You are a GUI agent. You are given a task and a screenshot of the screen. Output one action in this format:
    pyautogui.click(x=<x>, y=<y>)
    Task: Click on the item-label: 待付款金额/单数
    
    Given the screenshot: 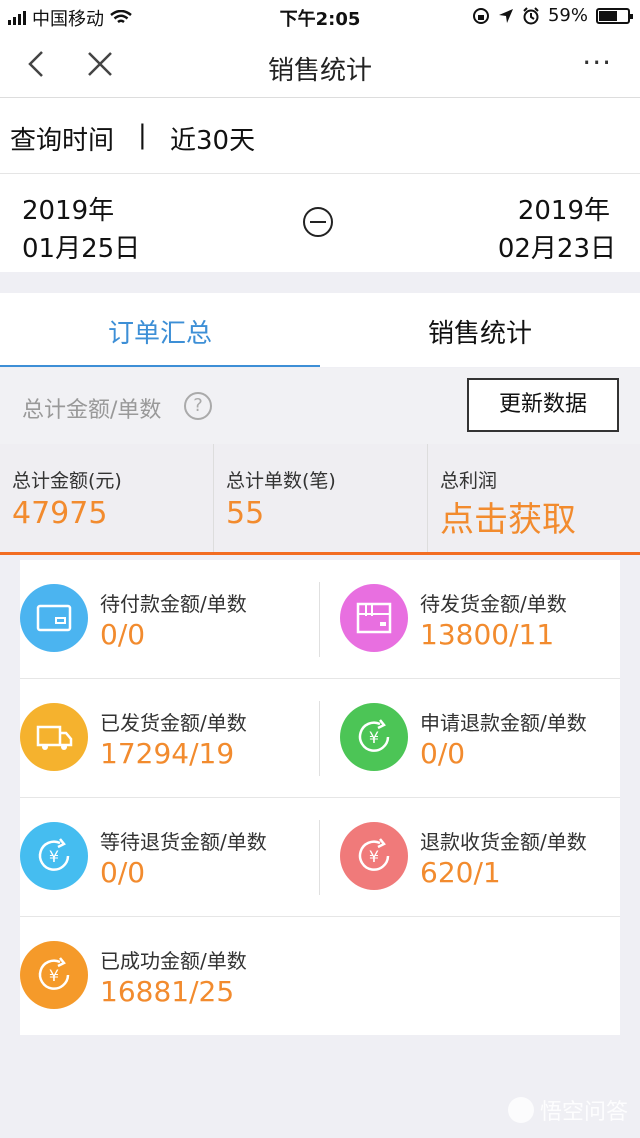 What is the action you would take?
    pyautogui.click(x=173, y=604)
    